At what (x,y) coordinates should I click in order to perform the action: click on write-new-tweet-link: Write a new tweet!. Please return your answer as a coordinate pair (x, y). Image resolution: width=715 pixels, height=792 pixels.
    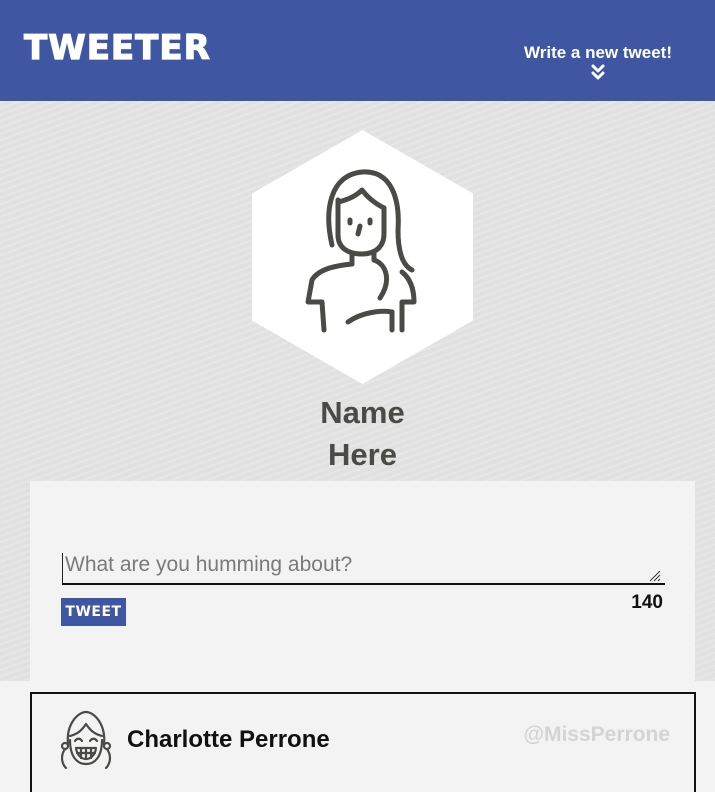
    Looking at the image, I should click on (598, 61).